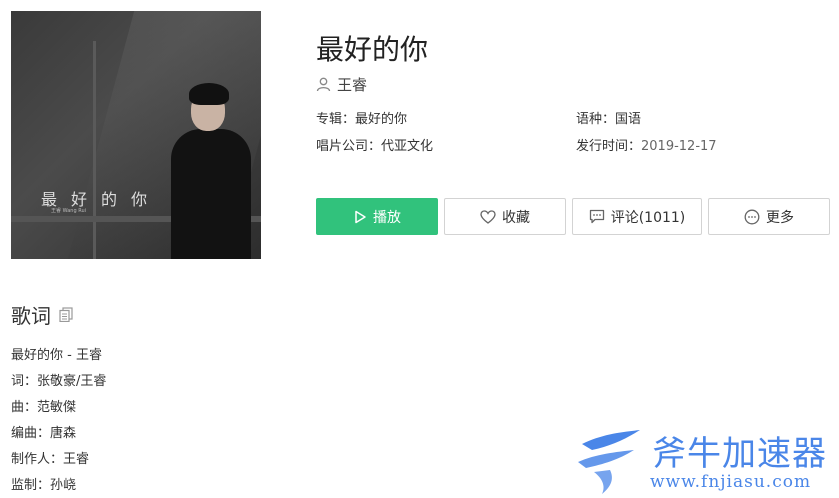 The height and width of the screenshot is (498, 839). I want to click on lyrics-heading: 歌词, so click(42, 314).